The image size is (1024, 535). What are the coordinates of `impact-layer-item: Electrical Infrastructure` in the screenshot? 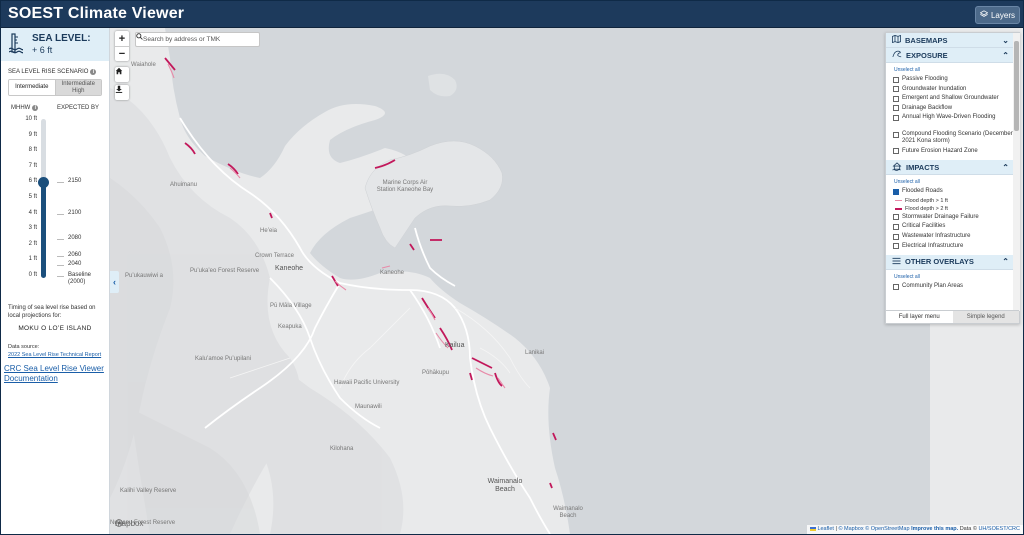 It's located at (949, 246).